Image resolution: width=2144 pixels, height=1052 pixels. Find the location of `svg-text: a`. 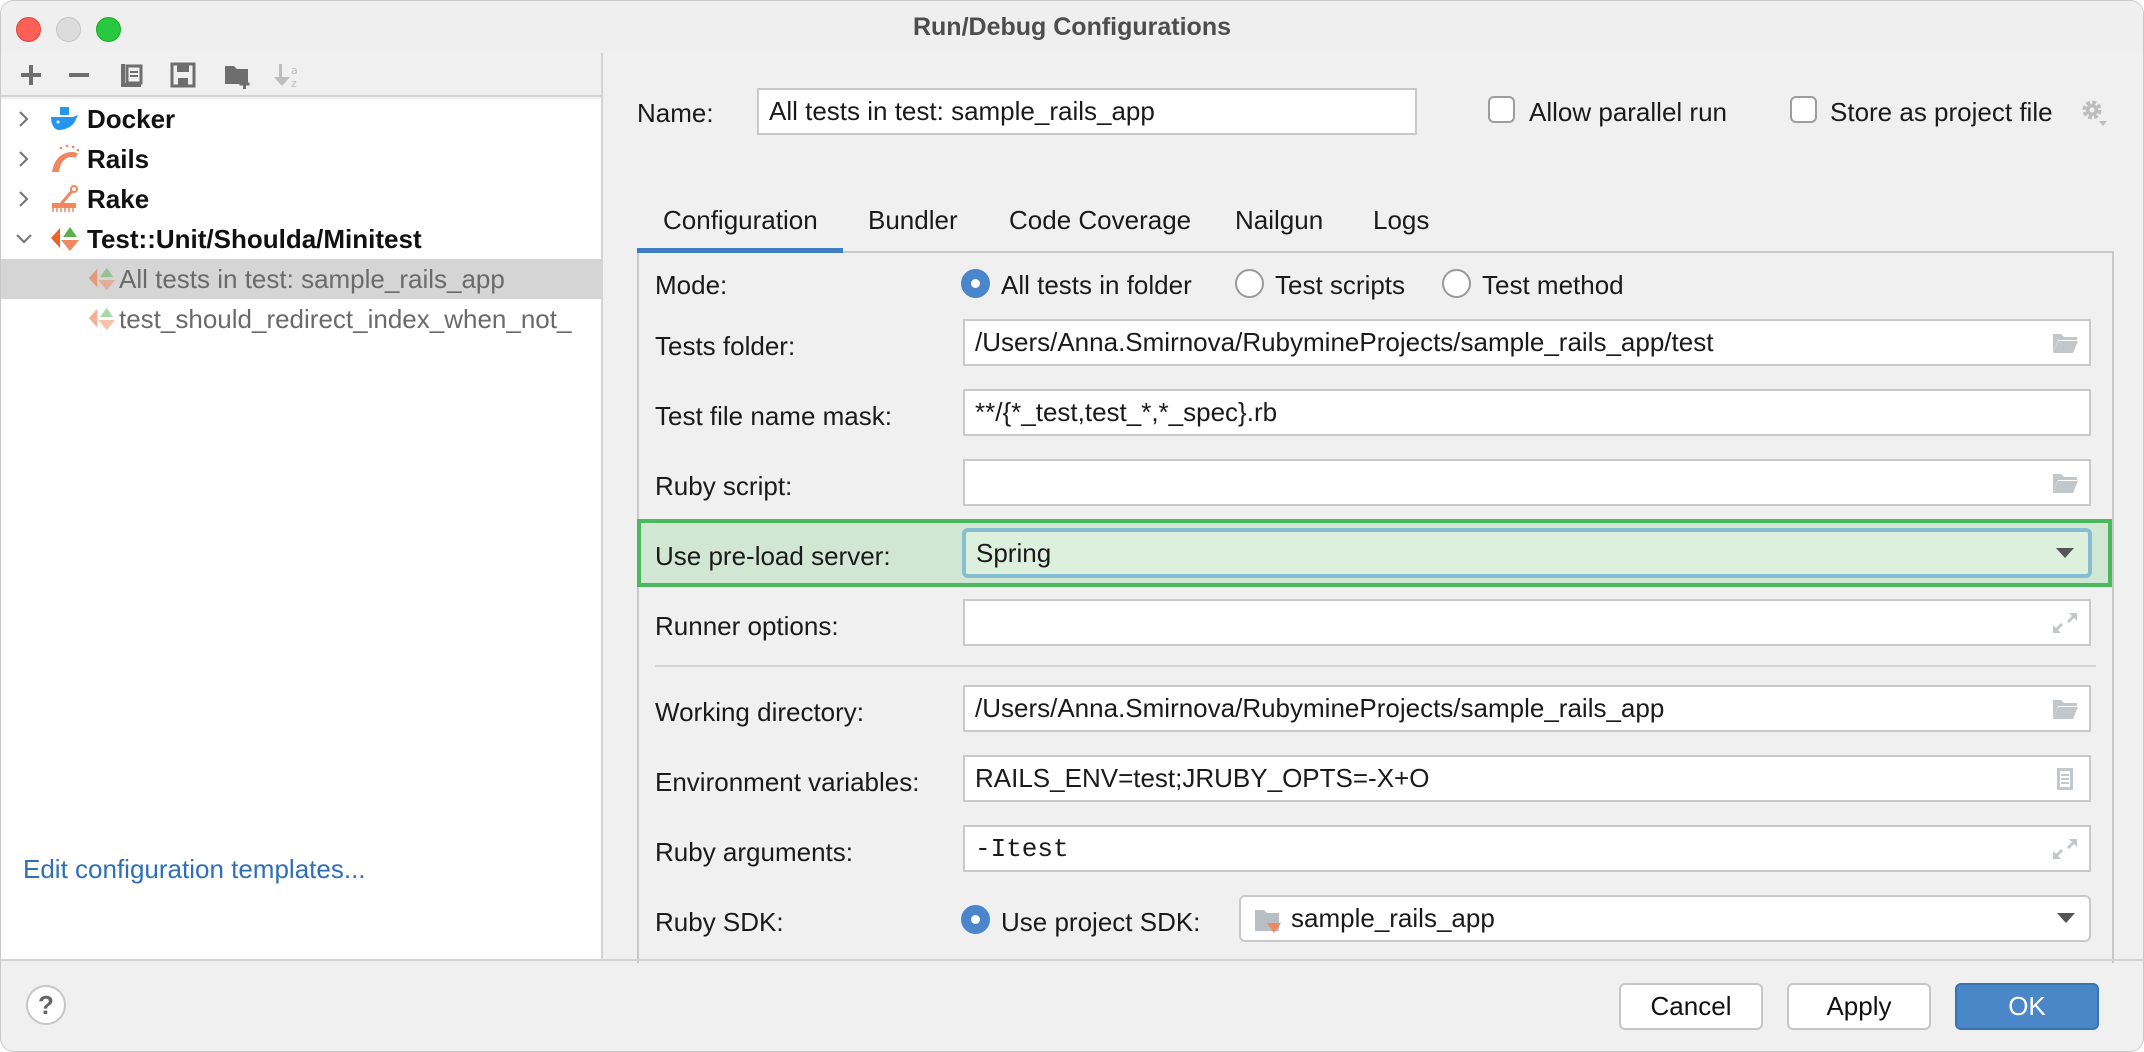

svg-text: a is located at coordinates (294, 70).